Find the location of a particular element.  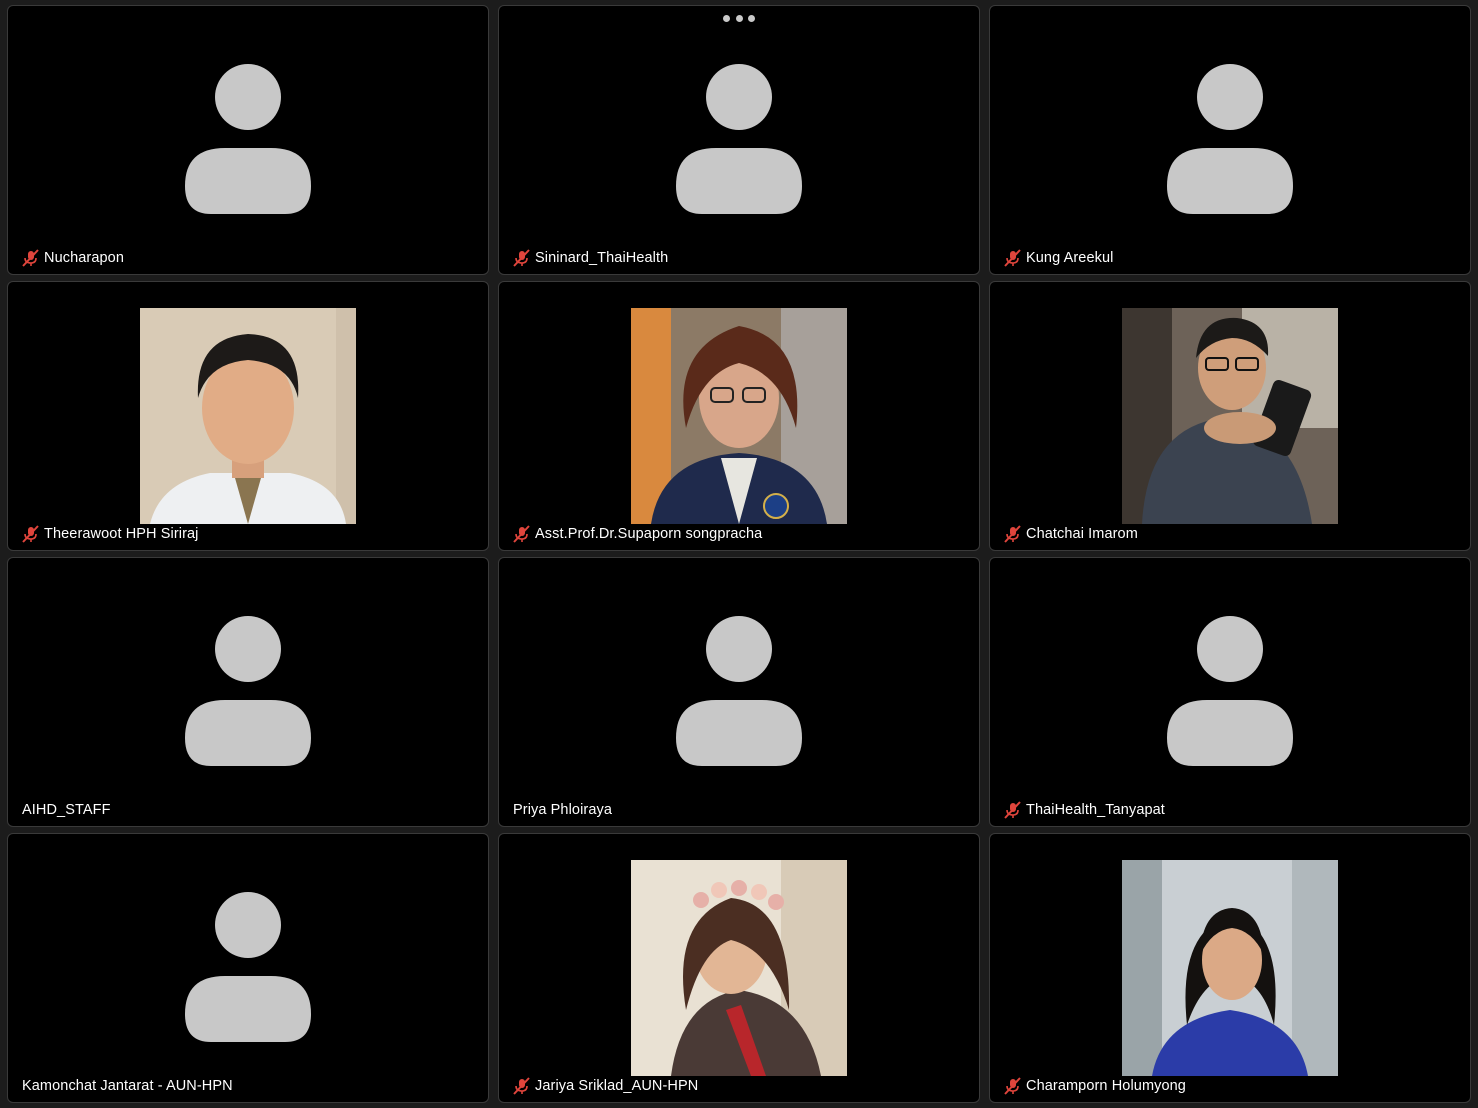

participant-tile-sininard: Sininard_ThaiHealth is located at coordinates (739, 140).